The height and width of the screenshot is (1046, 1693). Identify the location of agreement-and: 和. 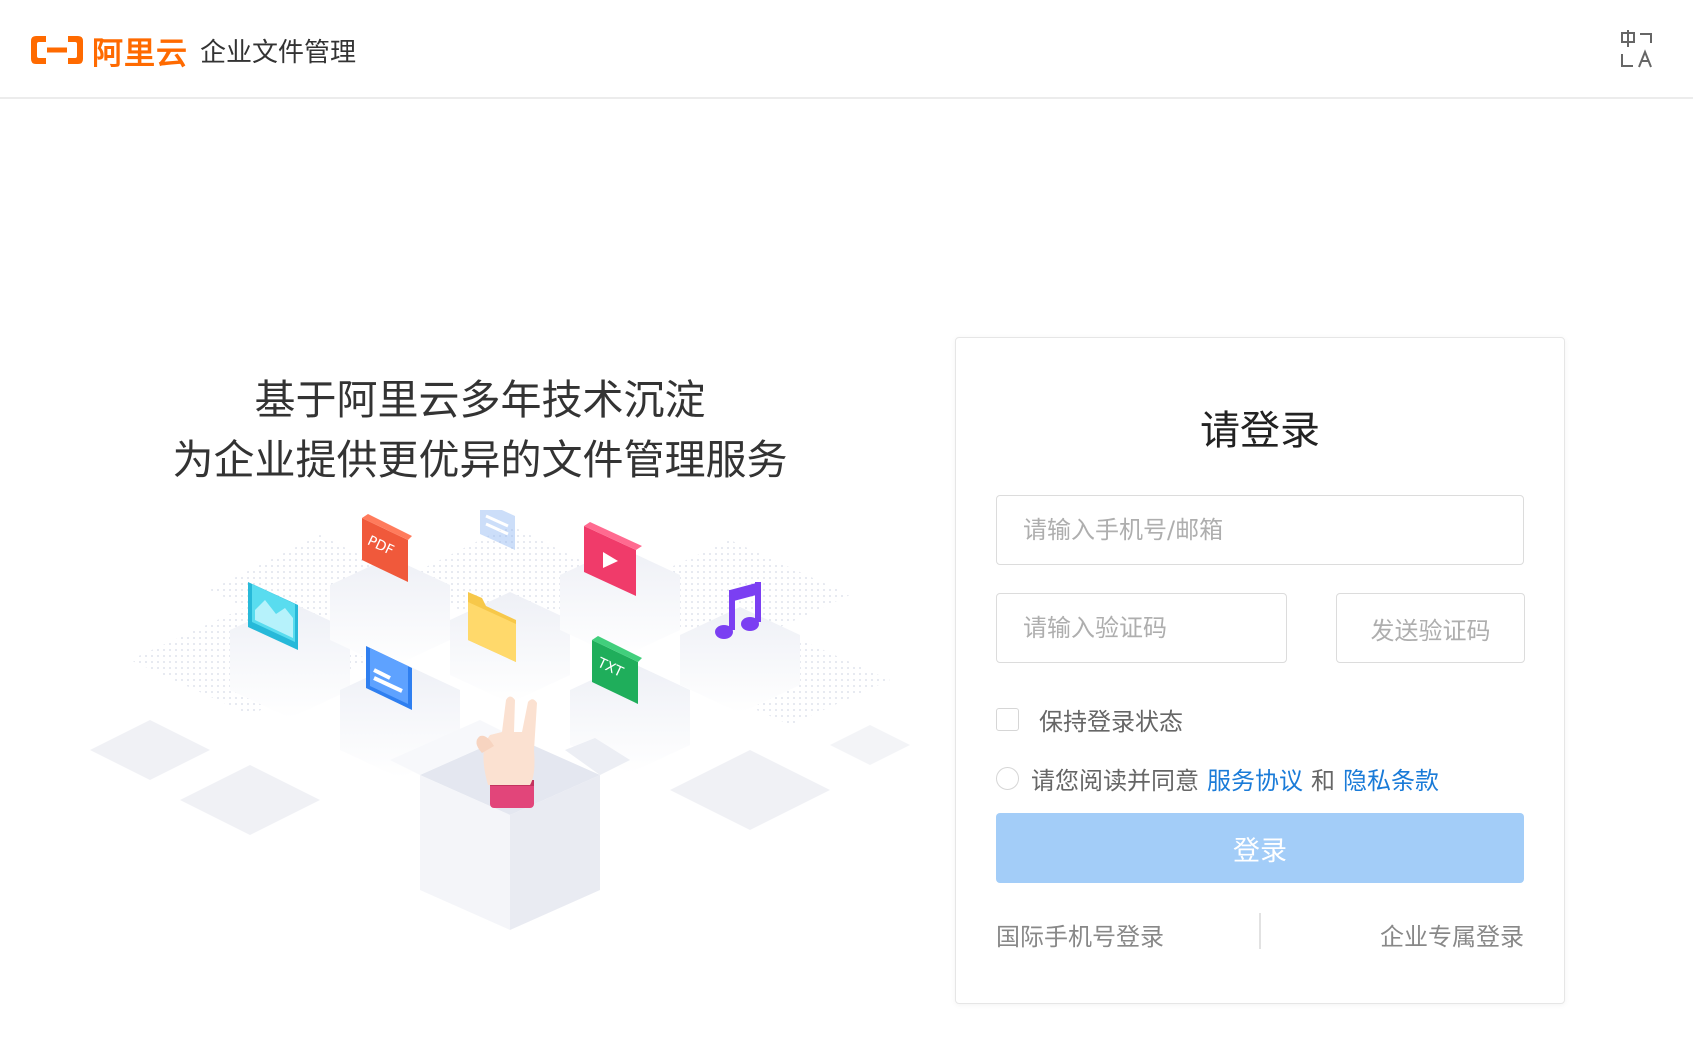
(1323, 780).